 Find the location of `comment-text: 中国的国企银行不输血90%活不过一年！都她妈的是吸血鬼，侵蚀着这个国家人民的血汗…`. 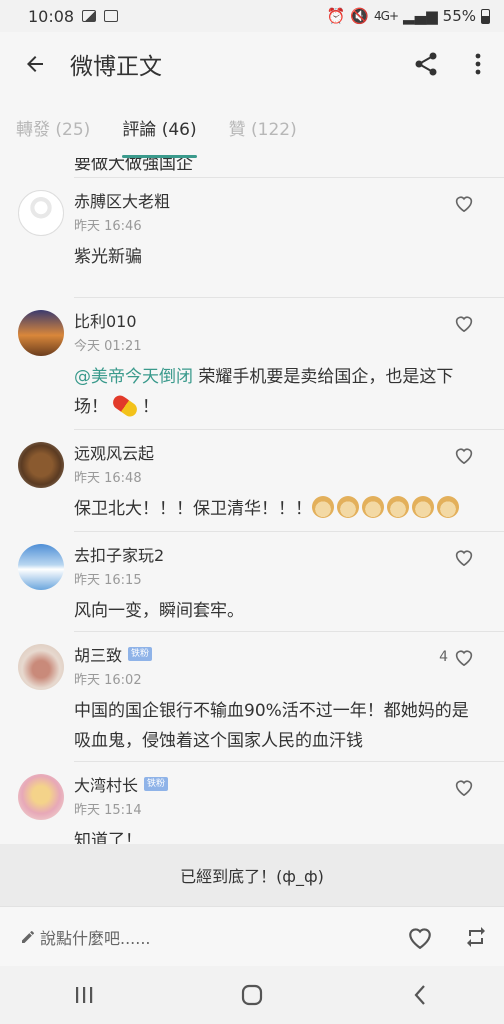

comment-text: 中国的国企银行不输血90%活不过一年！都她妈的是吸血鬼，侵蚀着这个国家人民的血汗… is located at coordinates (271, 726).